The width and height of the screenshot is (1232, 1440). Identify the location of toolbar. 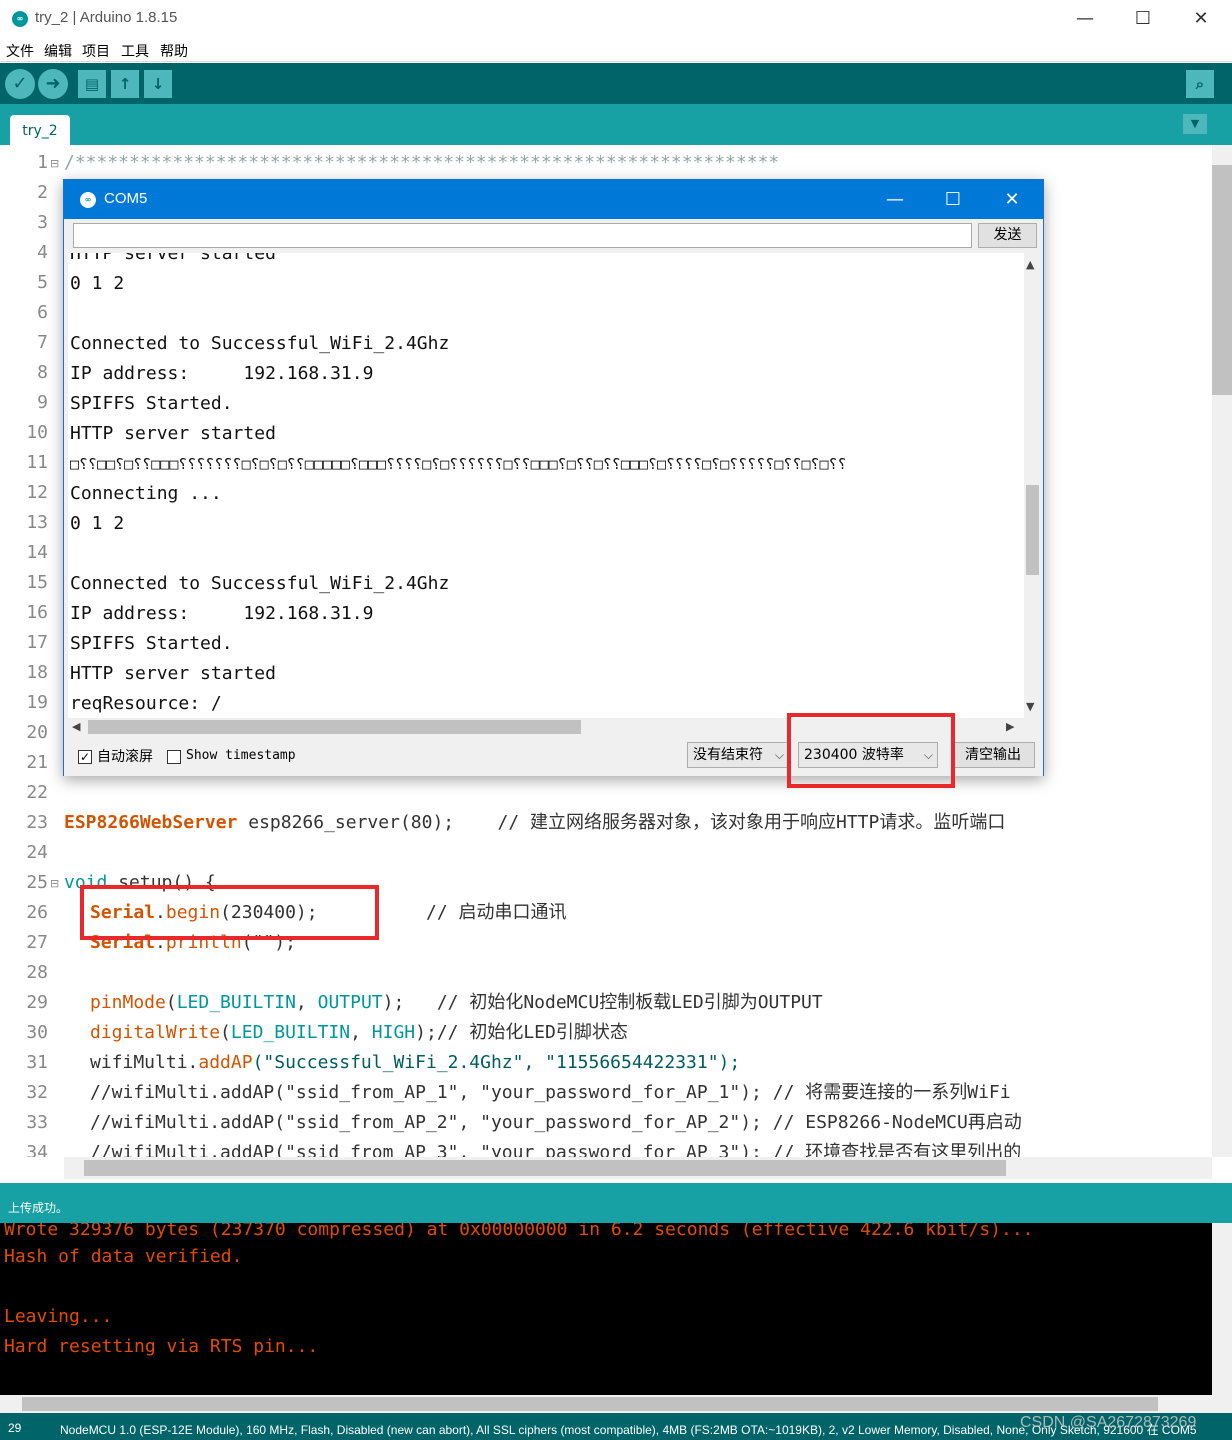
(616, 83).